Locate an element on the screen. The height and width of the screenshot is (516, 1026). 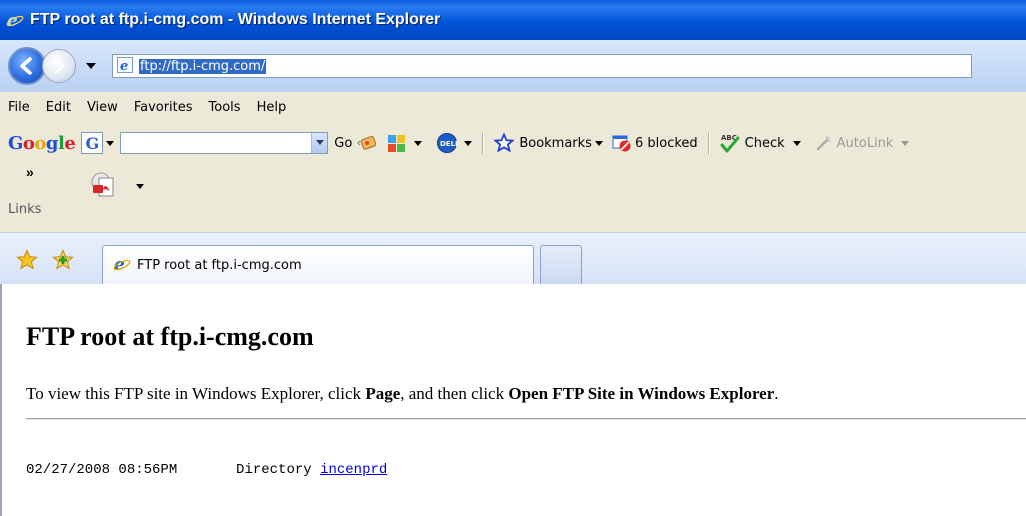
search-history-dropdown is located at coordinates (319, 143).